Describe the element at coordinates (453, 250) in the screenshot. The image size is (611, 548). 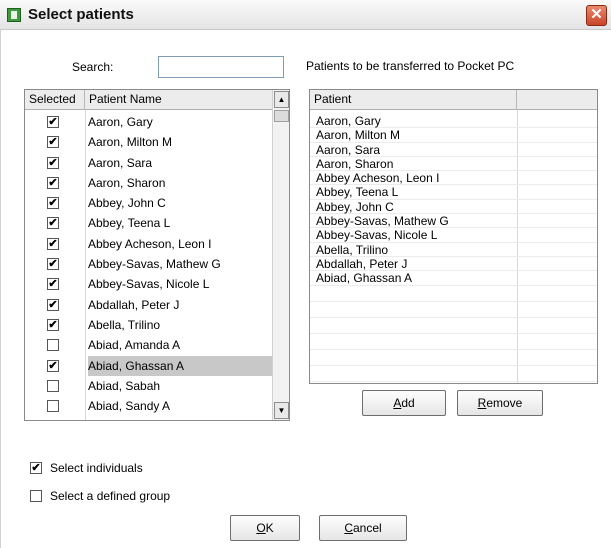
I see `transfer-row: Abella, Trilino` at that location.